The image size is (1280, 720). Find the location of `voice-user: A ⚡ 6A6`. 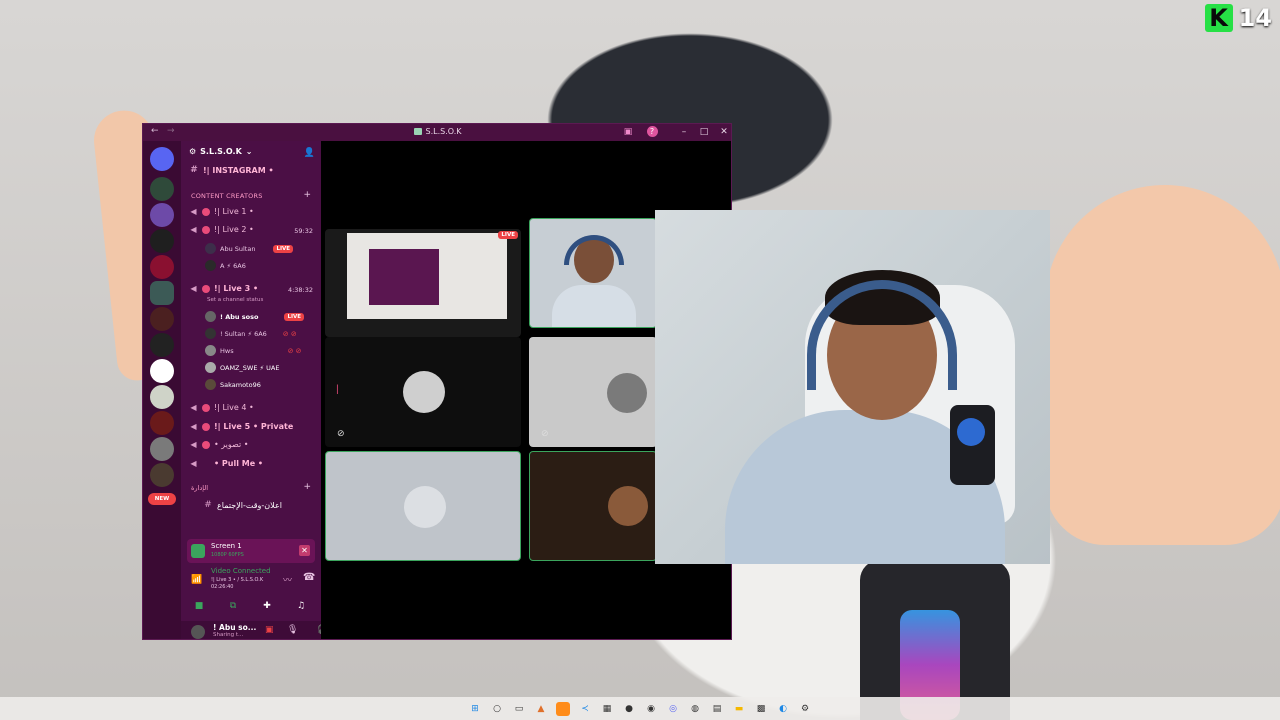

voice-user: A ⚡ 6A6 is located at coordinates (225, 265).